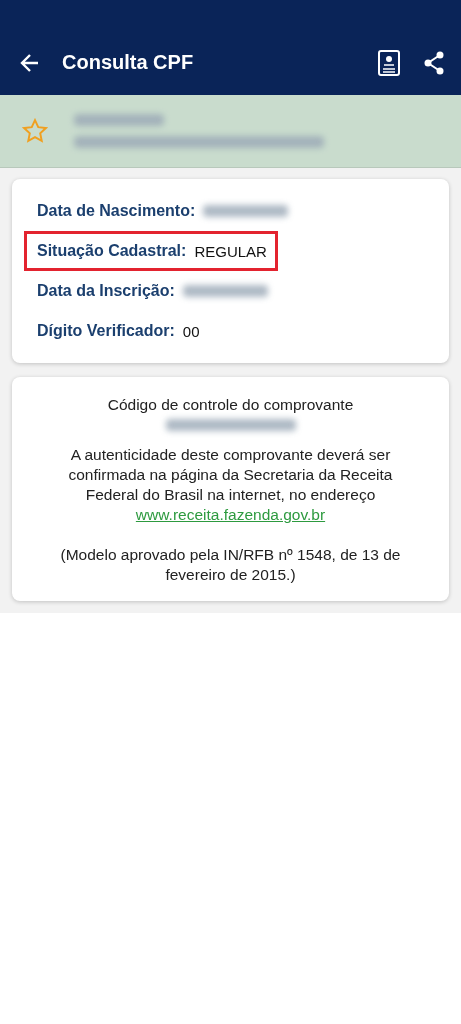 This screenshot has height=1024, width=461. What do you see at coordinates (230, 405) in the screenshot?
I see `code-title: Código de controle do comprovante` at bounding box center [230, 405].